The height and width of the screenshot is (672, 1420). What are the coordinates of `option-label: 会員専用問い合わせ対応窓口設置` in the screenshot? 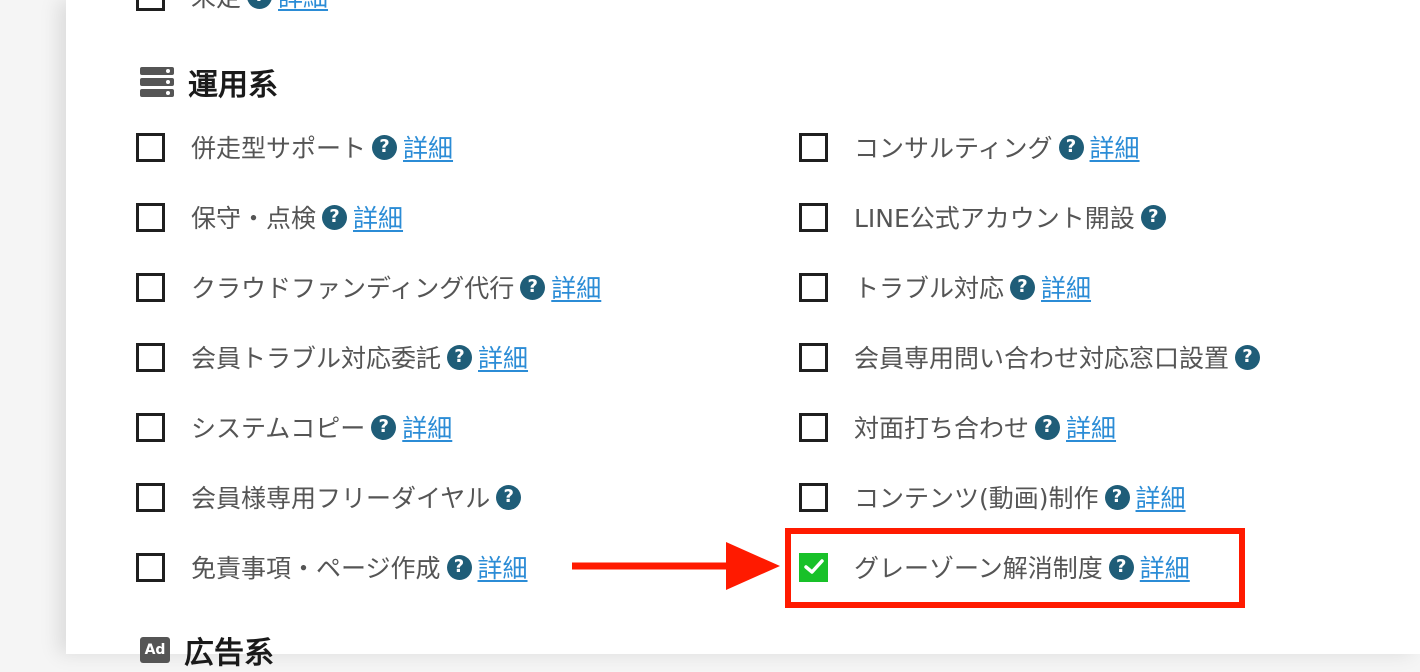 It's located at (1042, 358).